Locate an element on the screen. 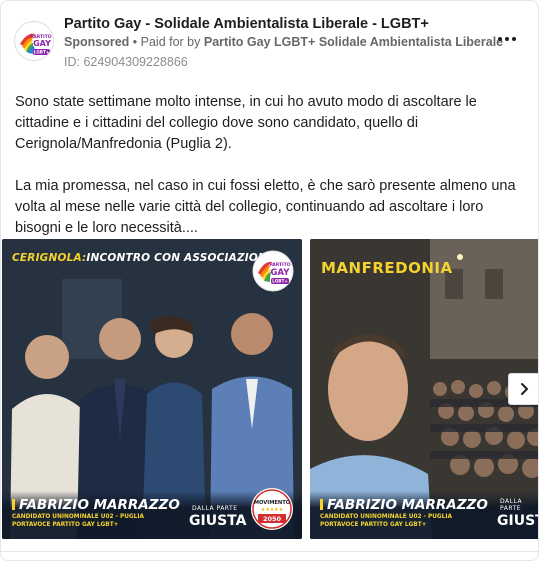 Image resolution: width=539 pixels, height=561 pixels. more-options-button is located at coordinates (507, 39).